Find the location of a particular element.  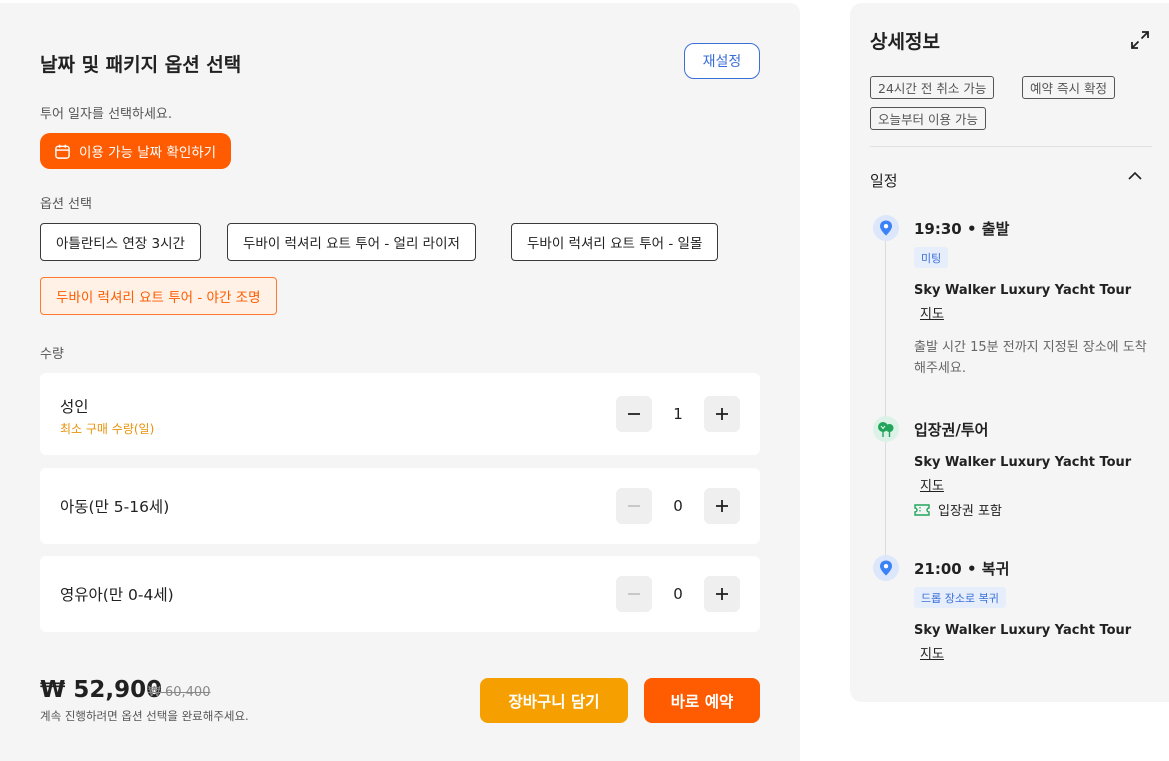

quantity-value: 1 is located at coordinates (678, 414).